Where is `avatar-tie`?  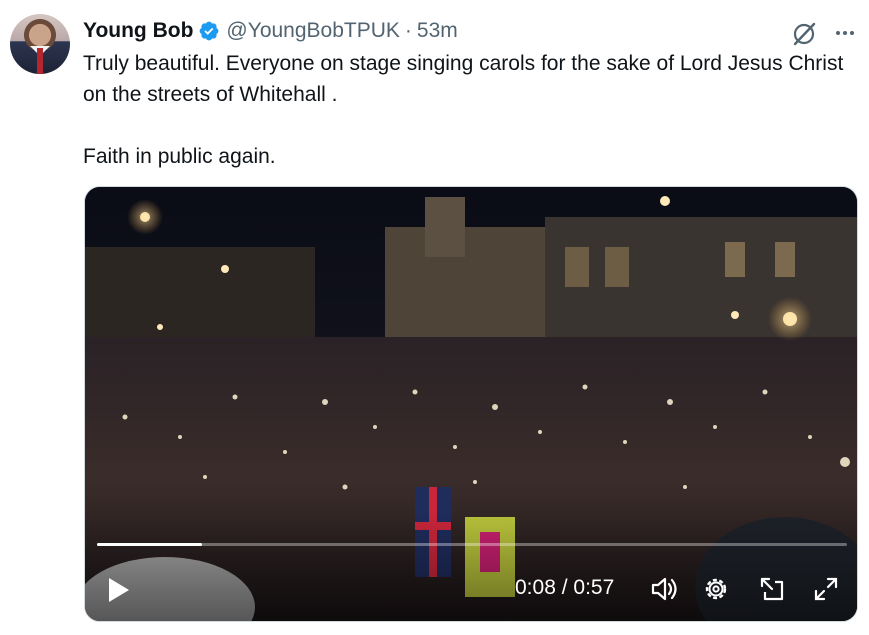
avatar-tie is located at coordinates (40, 61).